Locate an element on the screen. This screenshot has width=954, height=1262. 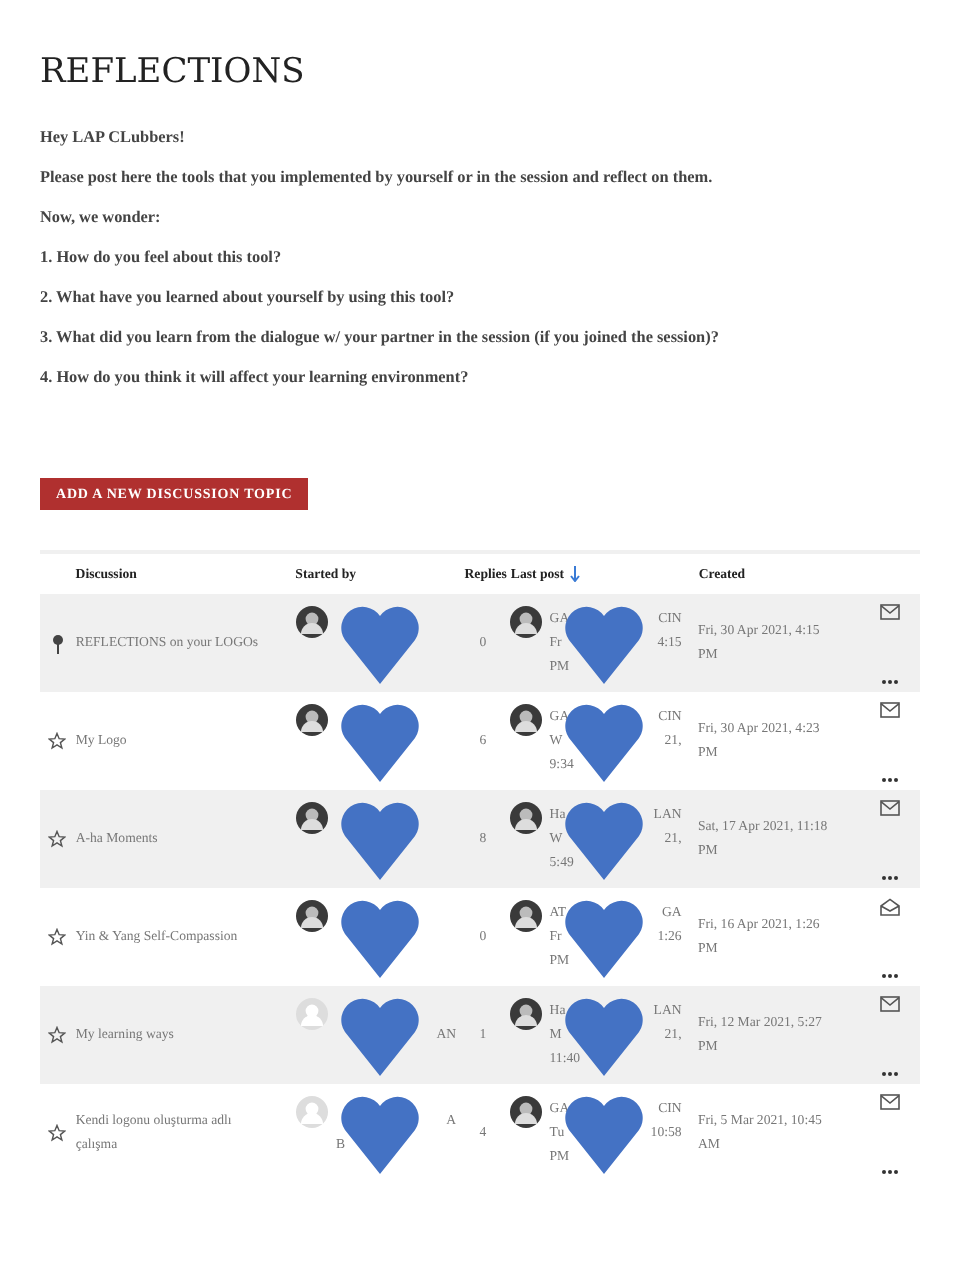
intro-text: Now, we wonder: is located at coordinates (101, 217).